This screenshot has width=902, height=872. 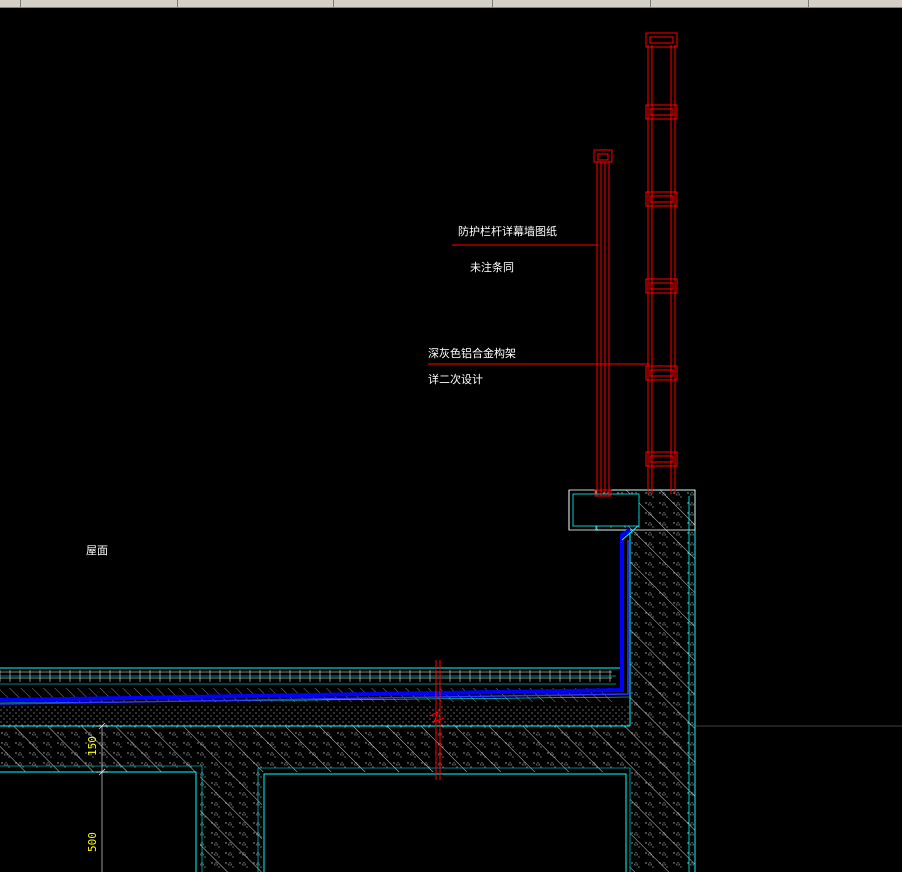 I want to click on railing-note-line2: 未注条同, so click(x=492, y=267).